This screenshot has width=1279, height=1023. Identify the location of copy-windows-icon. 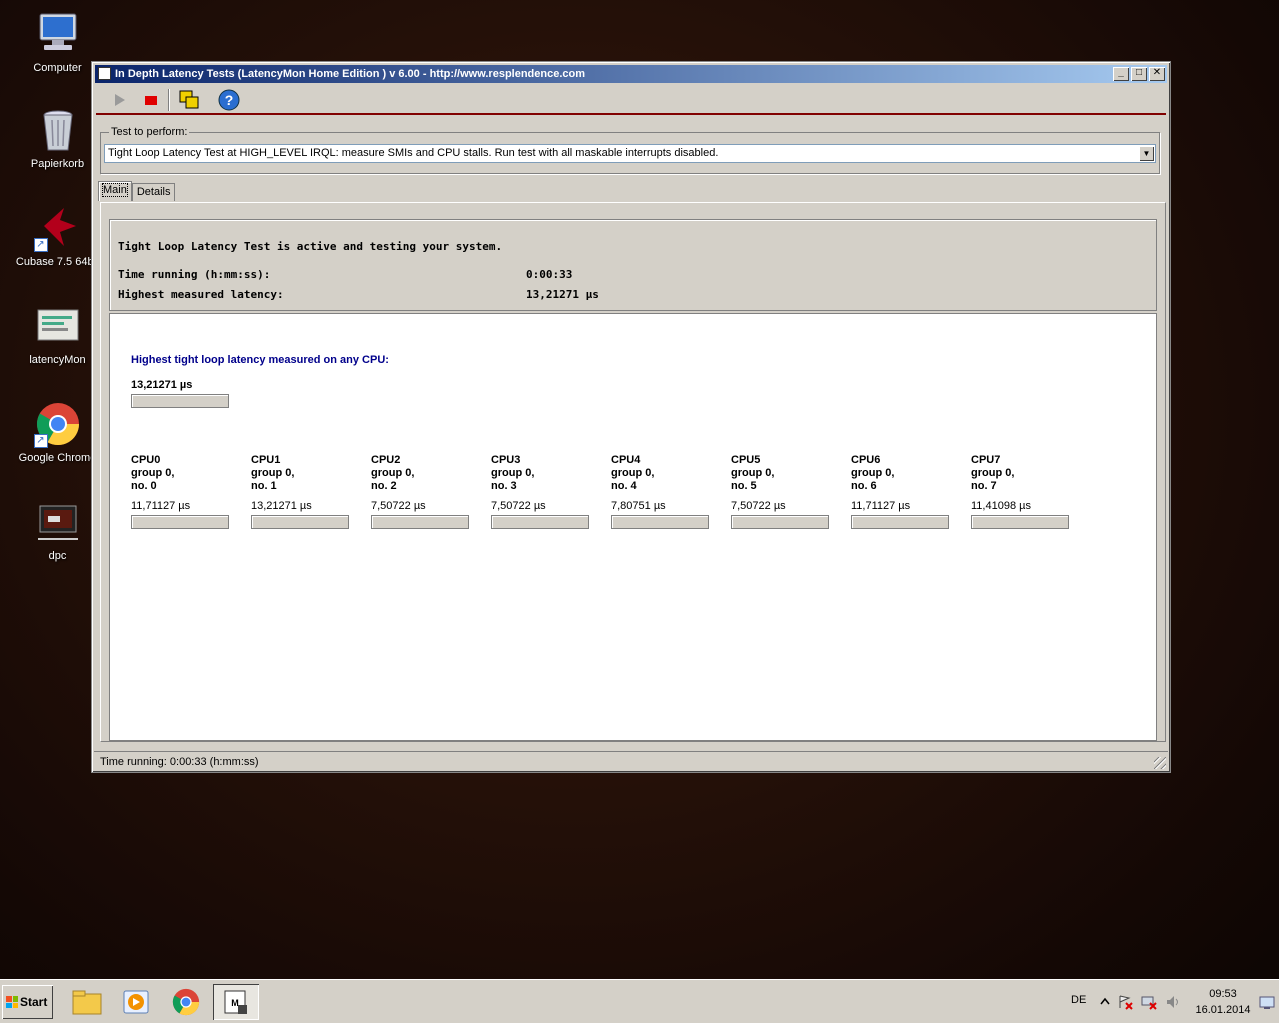
(189, 99).